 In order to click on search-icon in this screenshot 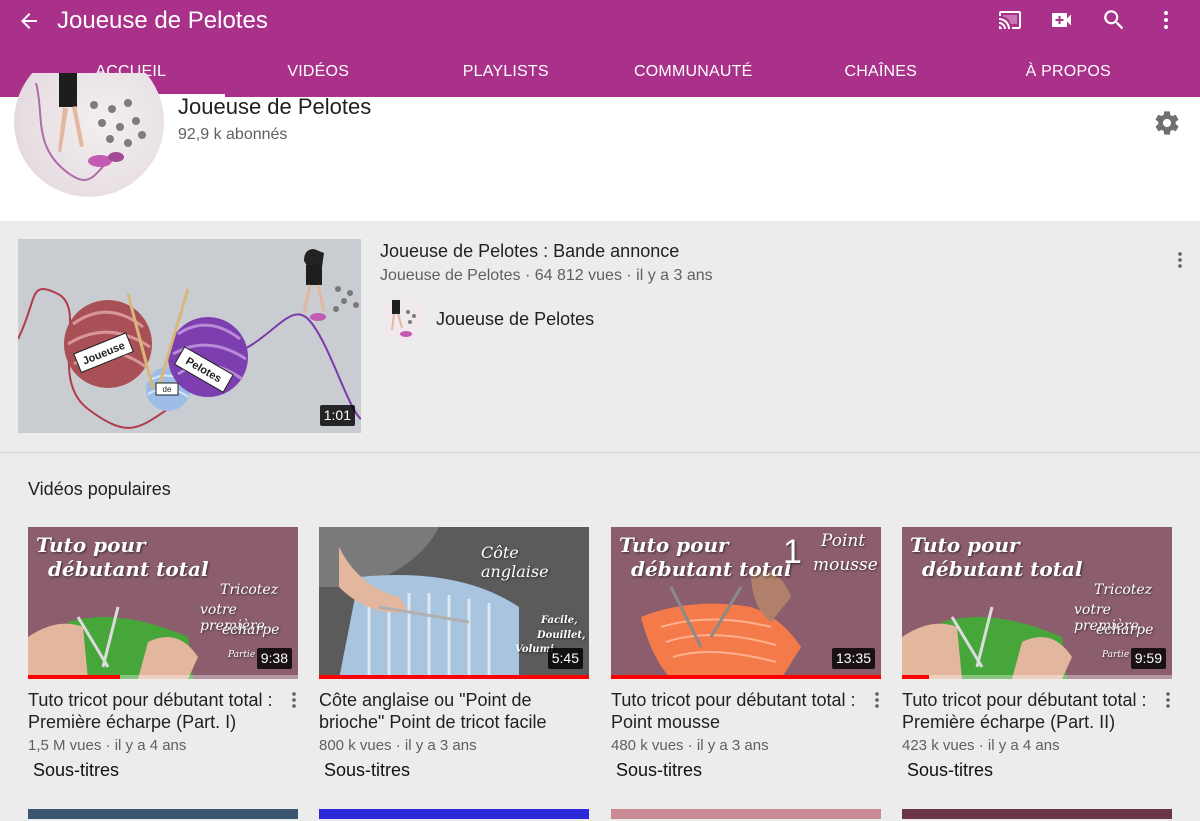, I will do `click(1114, 20)`.